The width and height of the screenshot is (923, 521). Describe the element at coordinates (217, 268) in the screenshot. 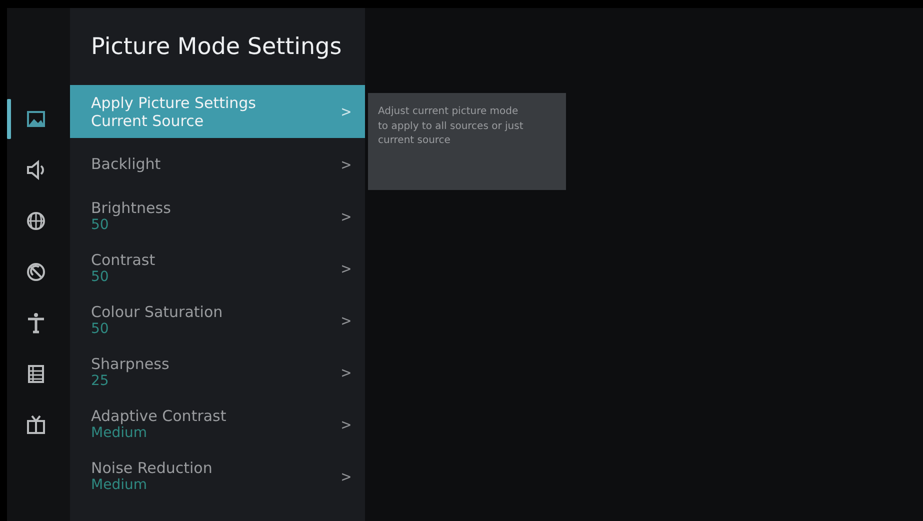

I see `menu-item: Contrast 50 >` at that location.